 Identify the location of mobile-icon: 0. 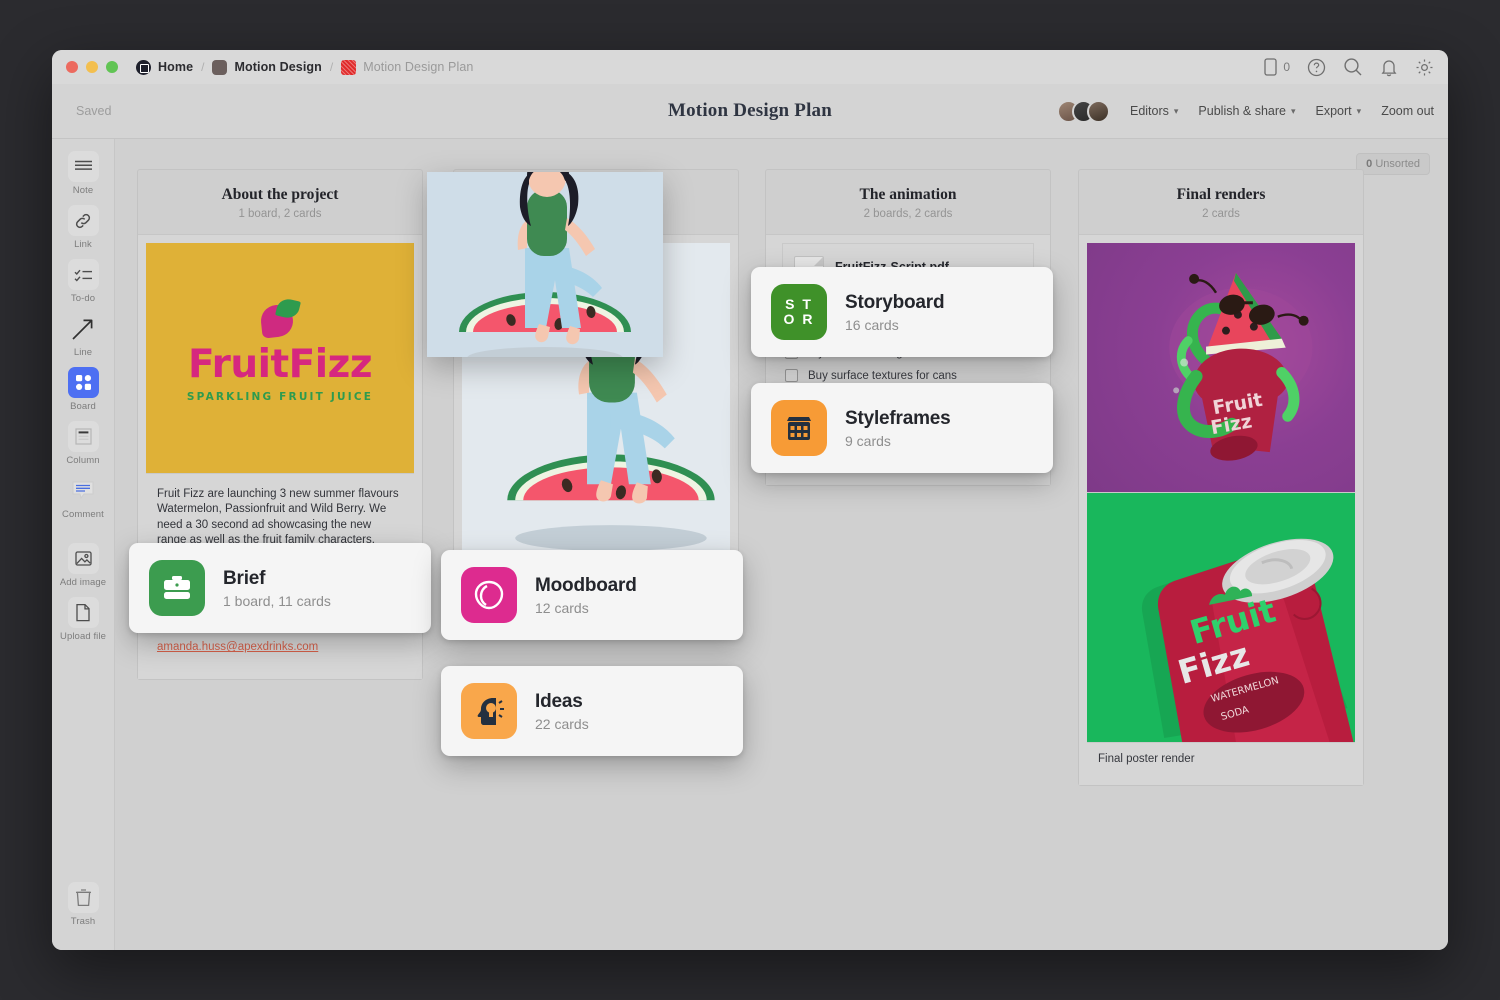
(1277, 67).